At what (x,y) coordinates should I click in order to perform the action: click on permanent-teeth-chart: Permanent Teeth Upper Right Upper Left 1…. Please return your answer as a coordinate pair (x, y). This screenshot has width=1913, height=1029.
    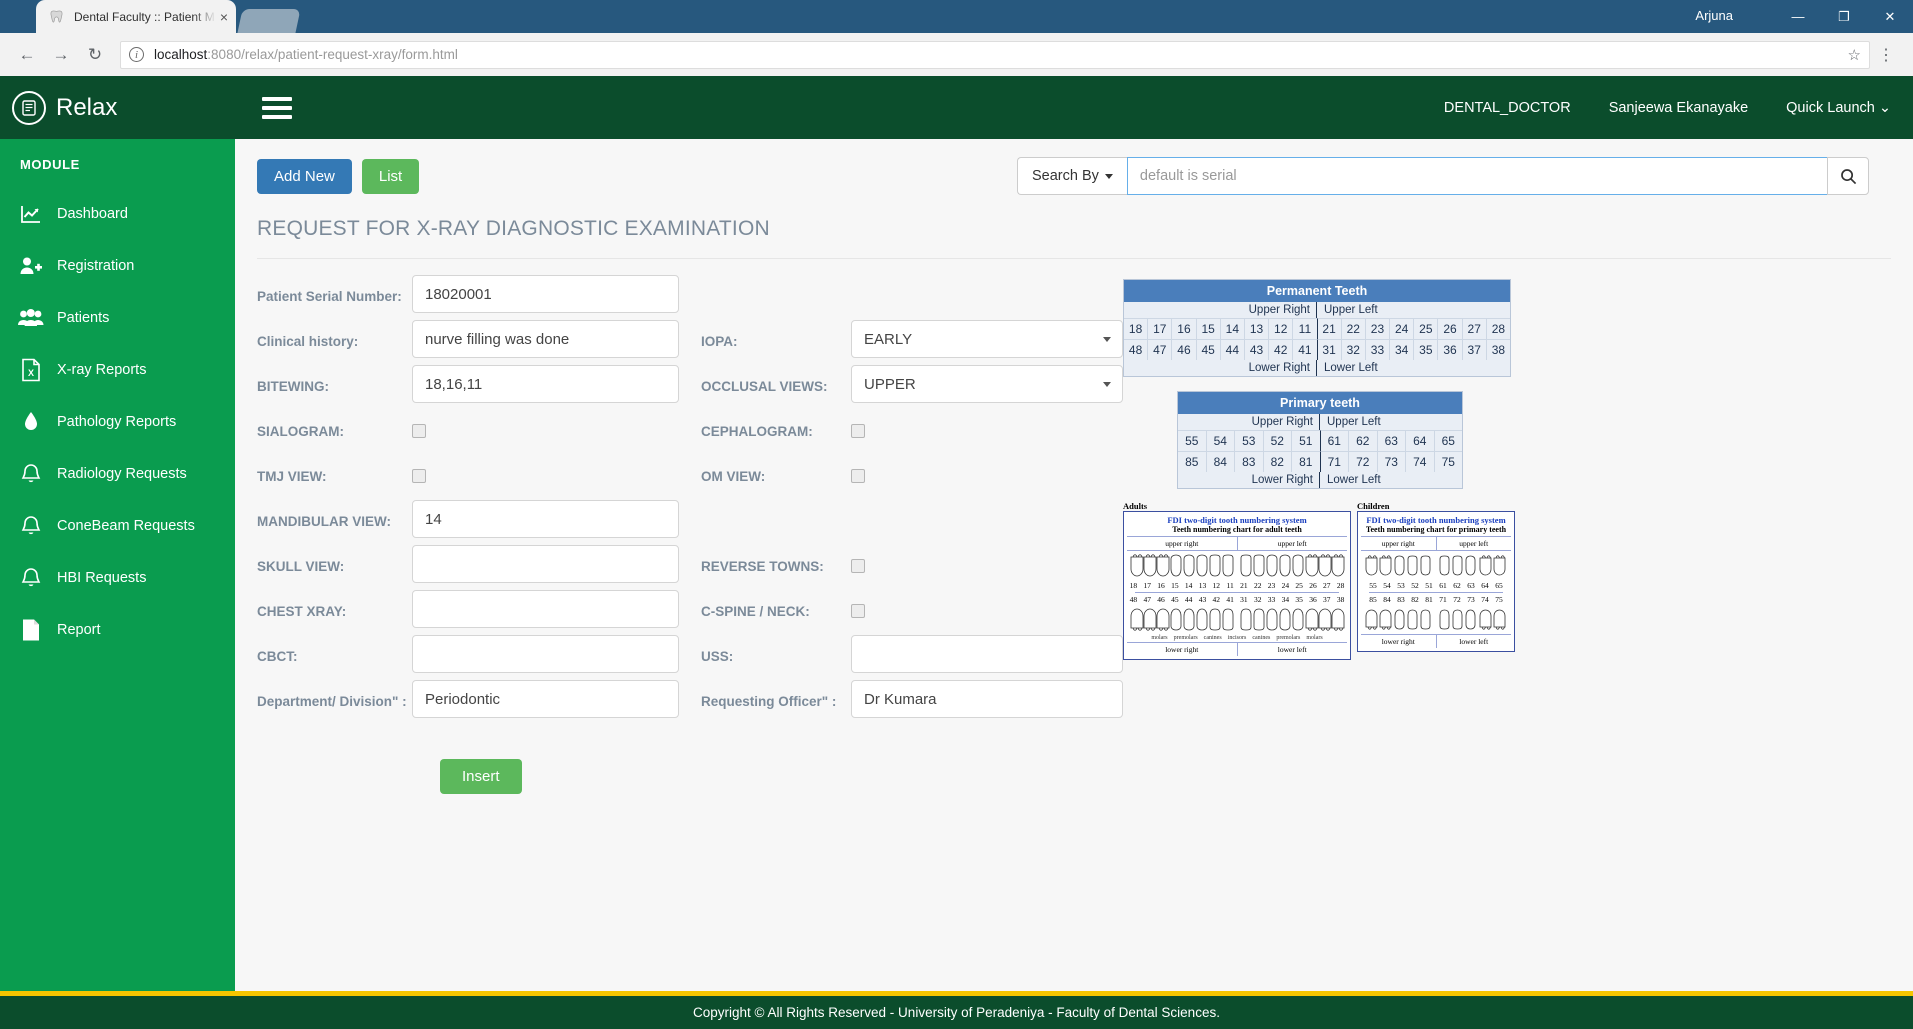
    Looking at the image, I should click on (1317, 328).